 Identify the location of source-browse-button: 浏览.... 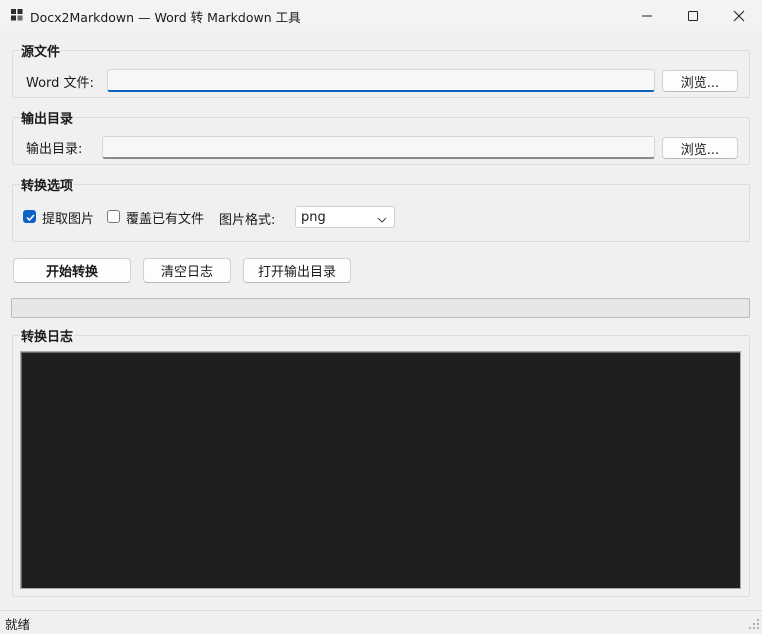
(700, 81).